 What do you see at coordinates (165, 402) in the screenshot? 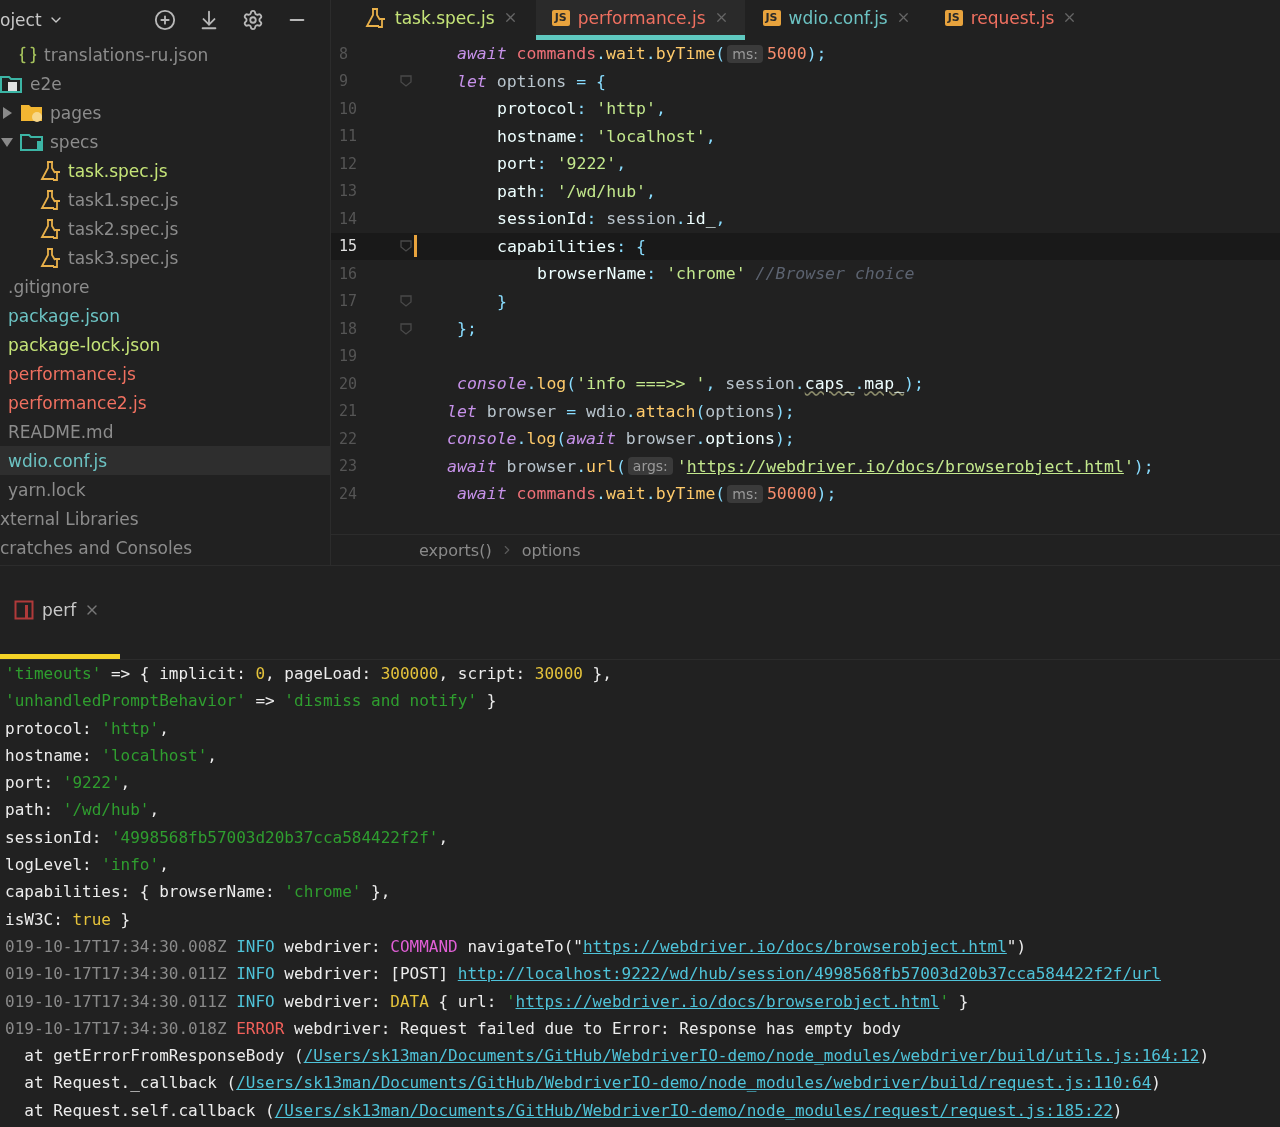
I see `tree-item: performance2.js` at bounding box center [165, 402].